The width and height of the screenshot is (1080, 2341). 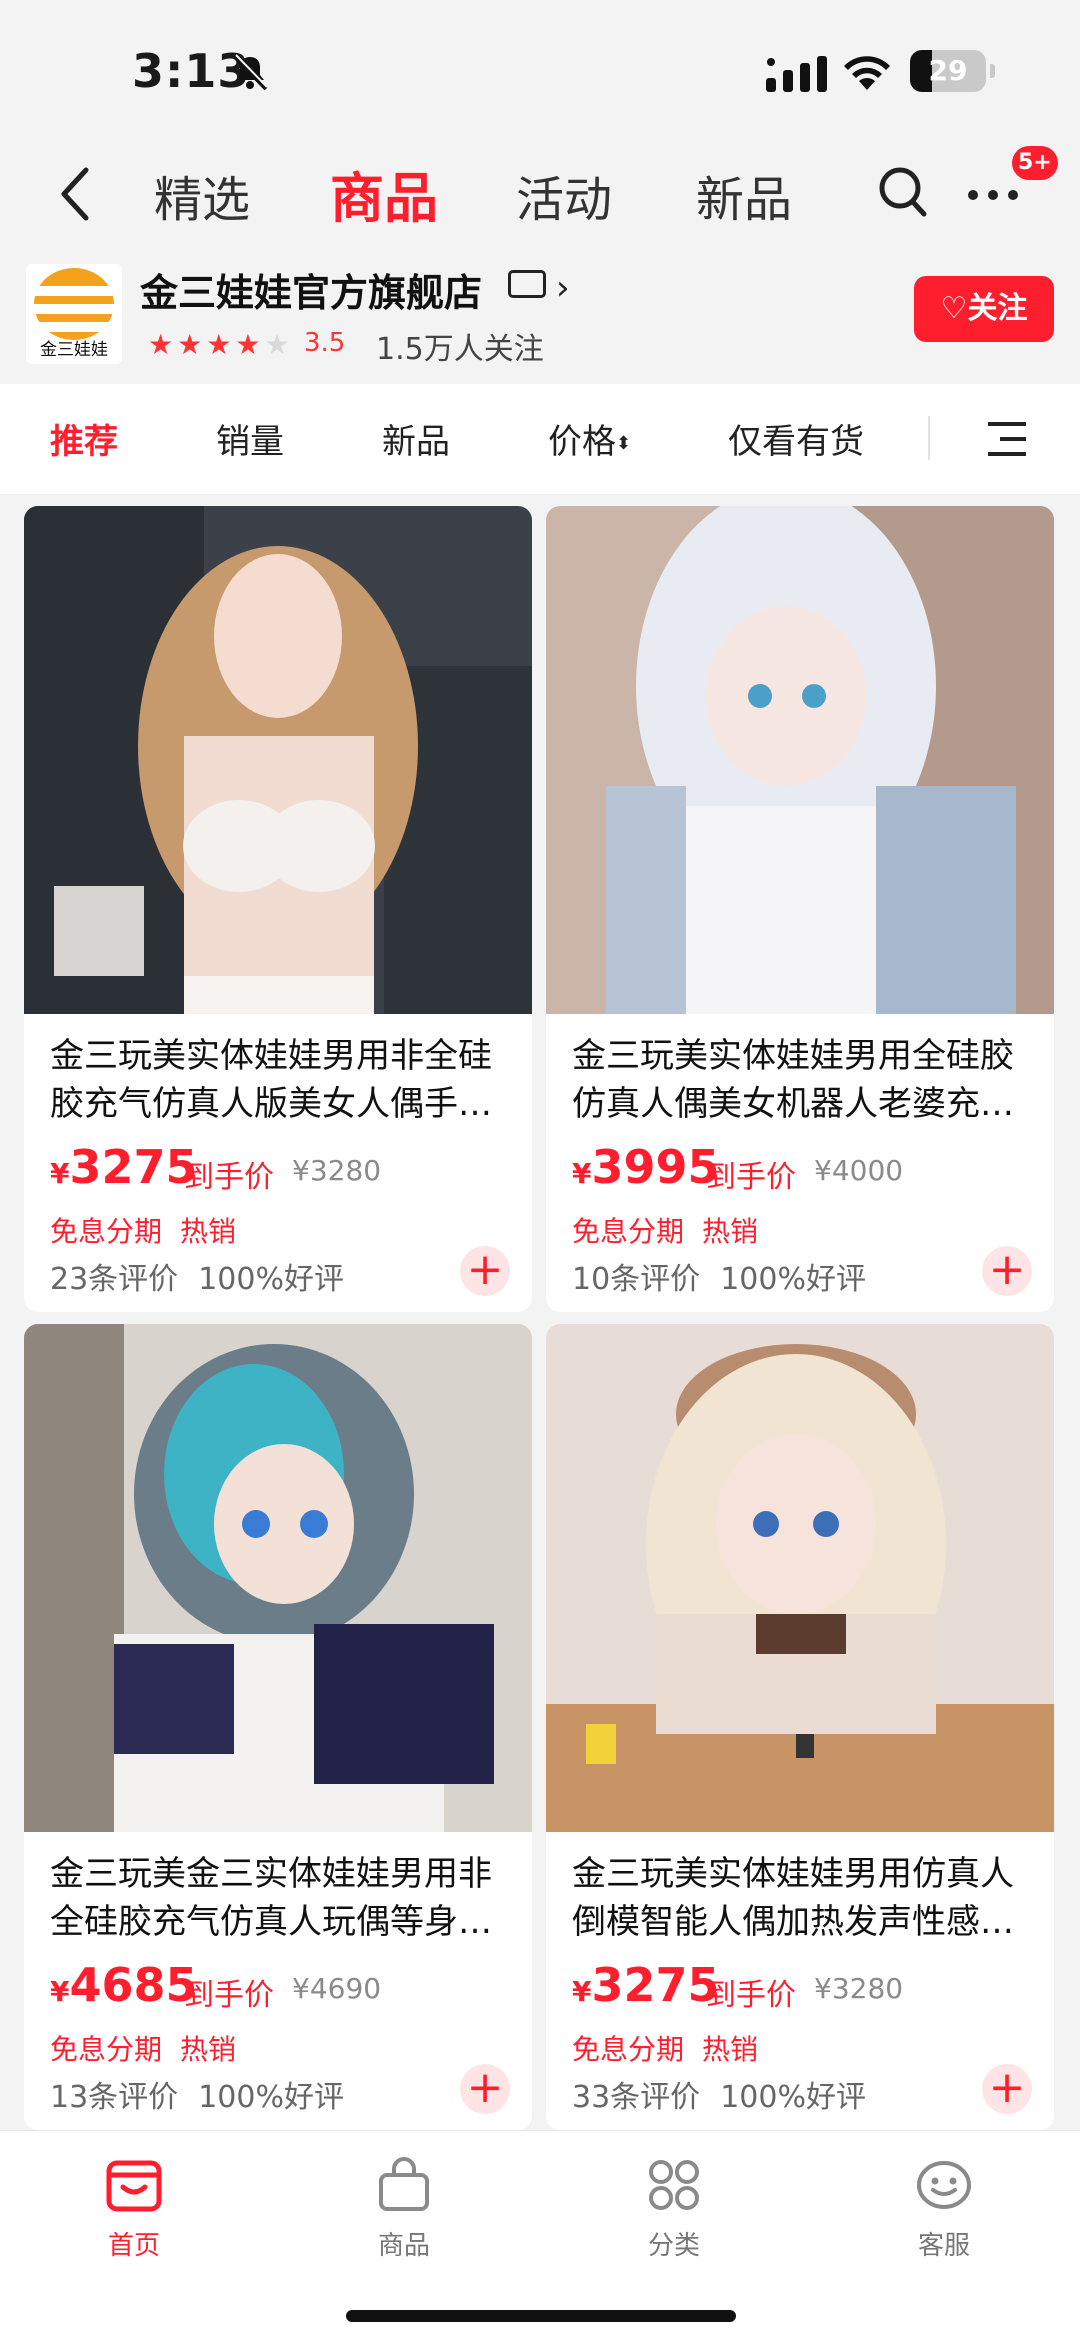 What do you see at coordinates (460, 349) in the screenshot?
I see `shop-followers: 1.5万人关注` at bounding box center [460, 349].